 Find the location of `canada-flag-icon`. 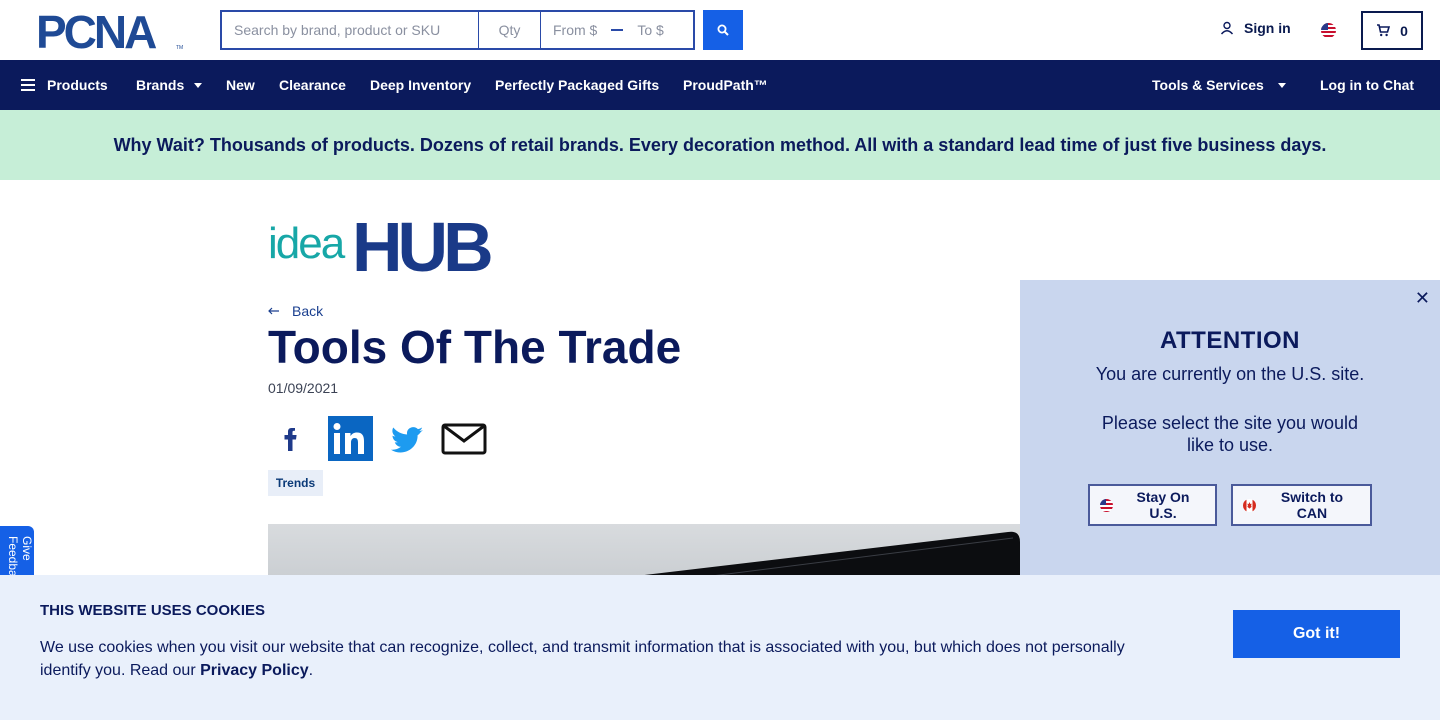

canada-flag-icon is located at coordinates (1249, 505).